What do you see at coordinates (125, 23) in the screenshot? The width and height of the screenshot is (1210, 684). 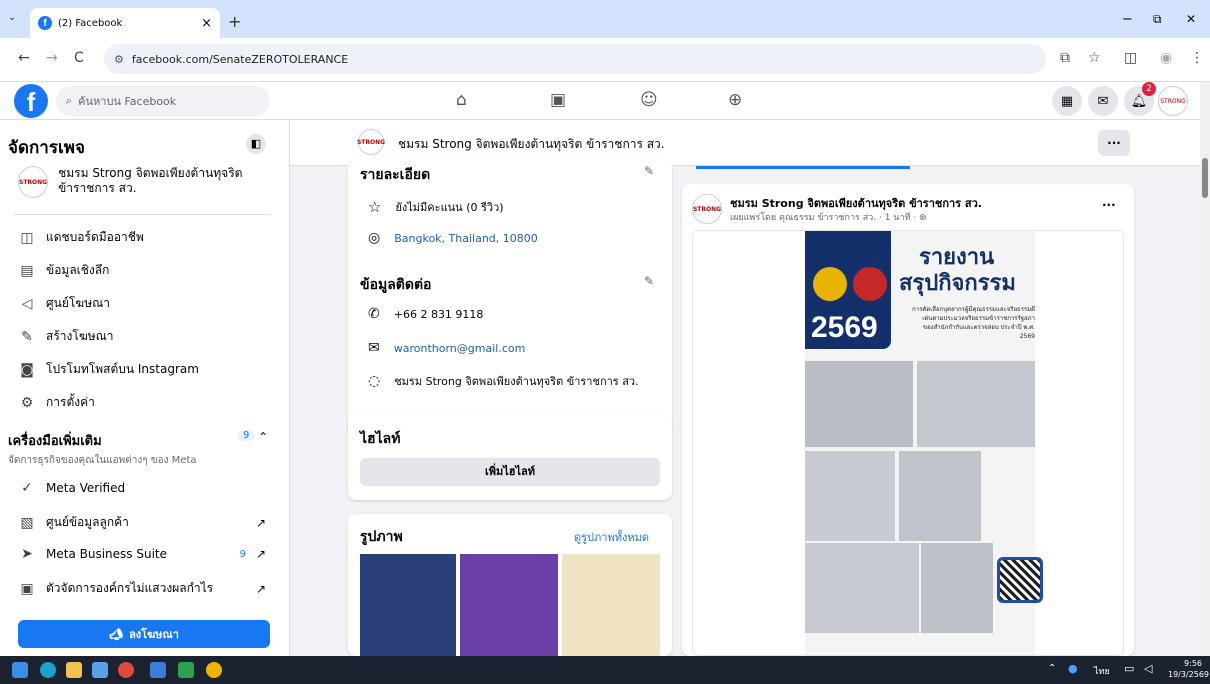 I see `browser-tab: f (2) Facebook ×` at bounding box center [125, 23].